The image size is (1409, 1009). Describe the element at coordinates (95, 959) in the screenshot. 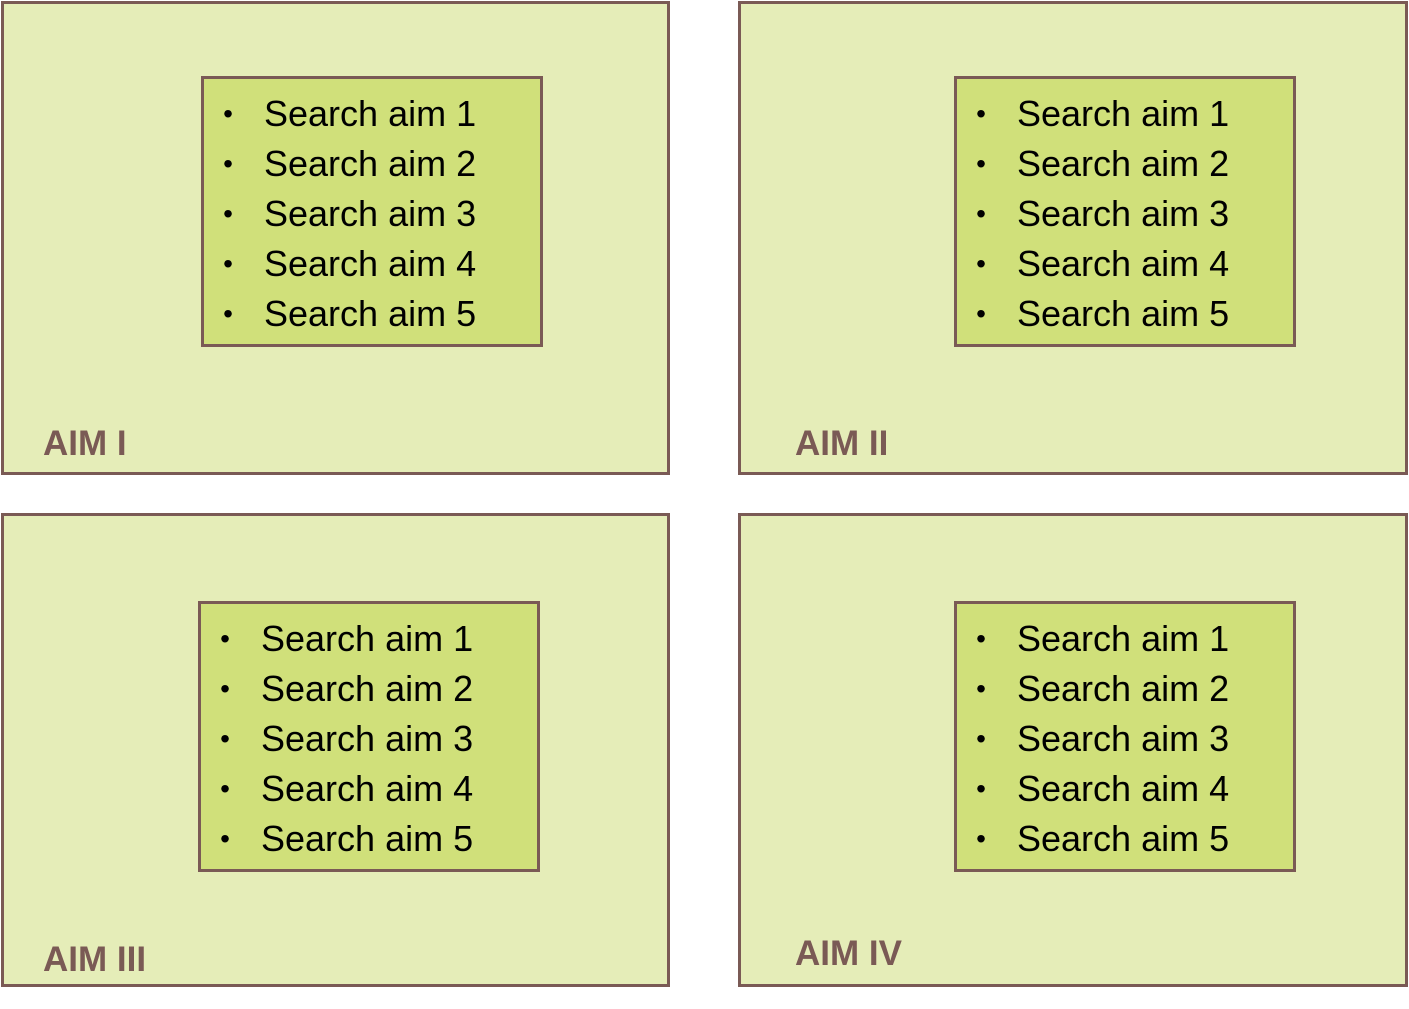

I see `aim-label: AIM III` at that location.